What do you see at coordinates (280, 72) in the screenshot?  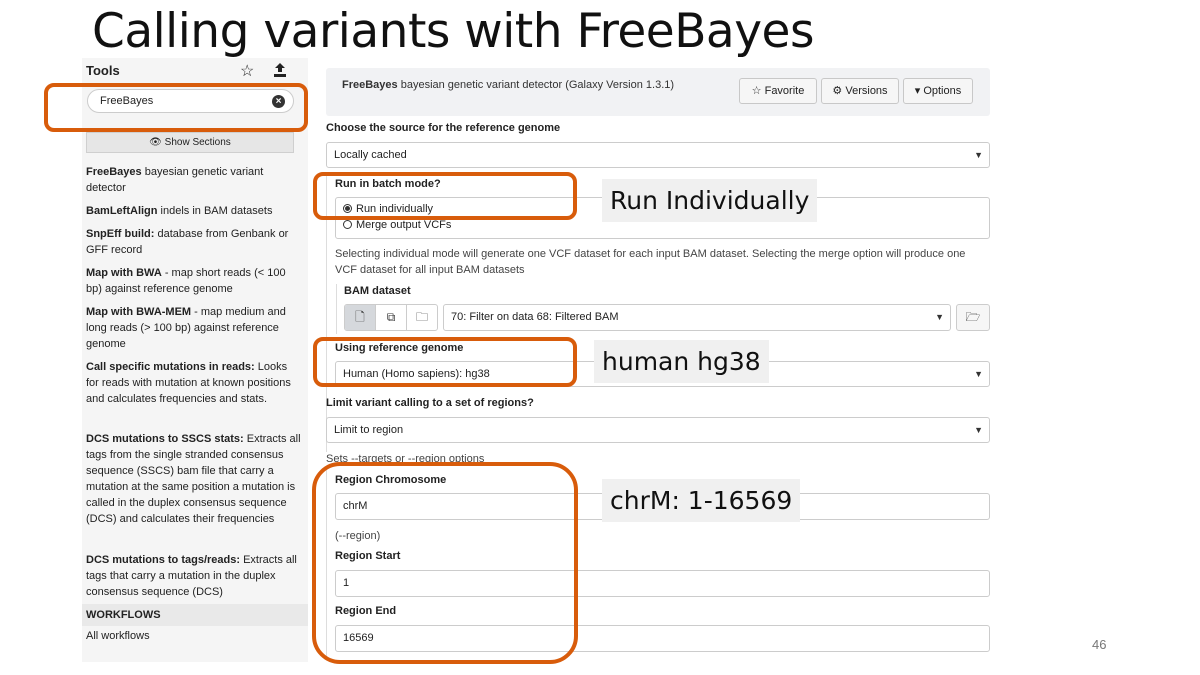 I see `upload-icon` at bounding box center [280, 72].